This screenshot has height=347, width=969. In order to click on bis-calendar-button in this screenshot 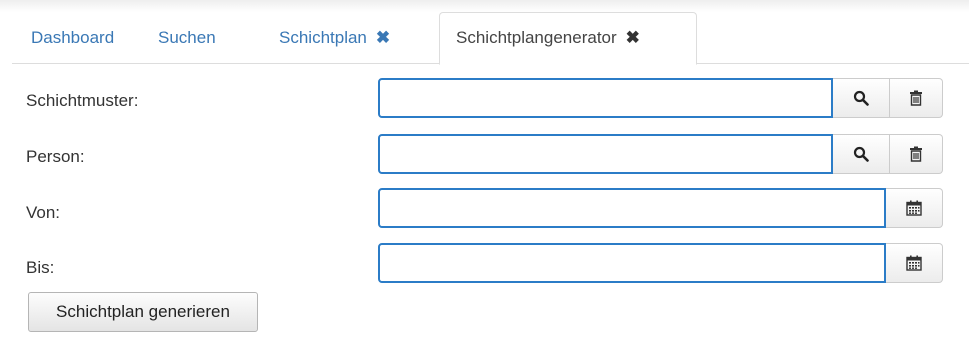, I will do `click(914, 263)`.